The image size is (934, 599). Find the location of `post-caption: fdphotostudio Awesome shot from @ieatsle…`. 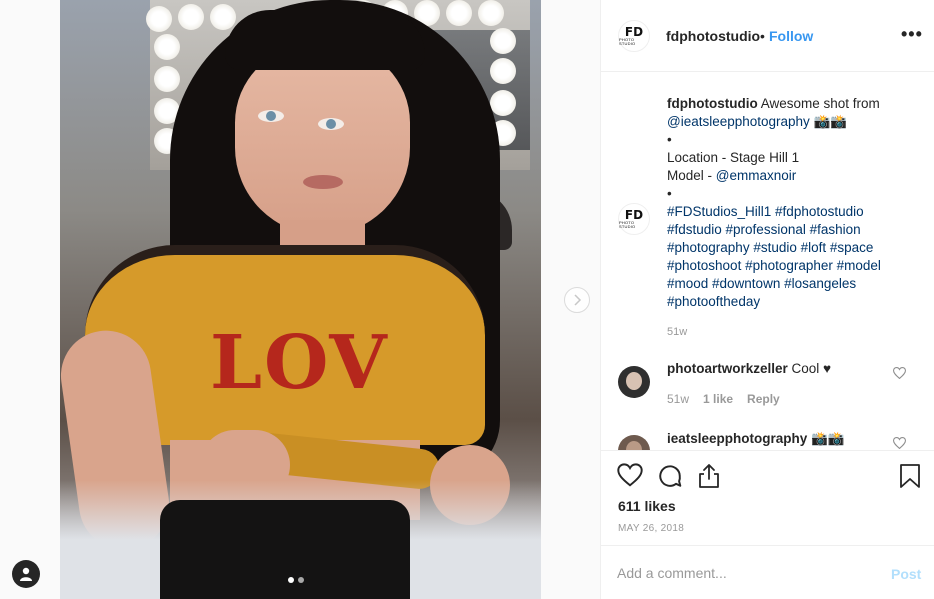

post-caption: fdphotostudio Awesome shot from @ieatsle… is located at coordinates (789, 203).